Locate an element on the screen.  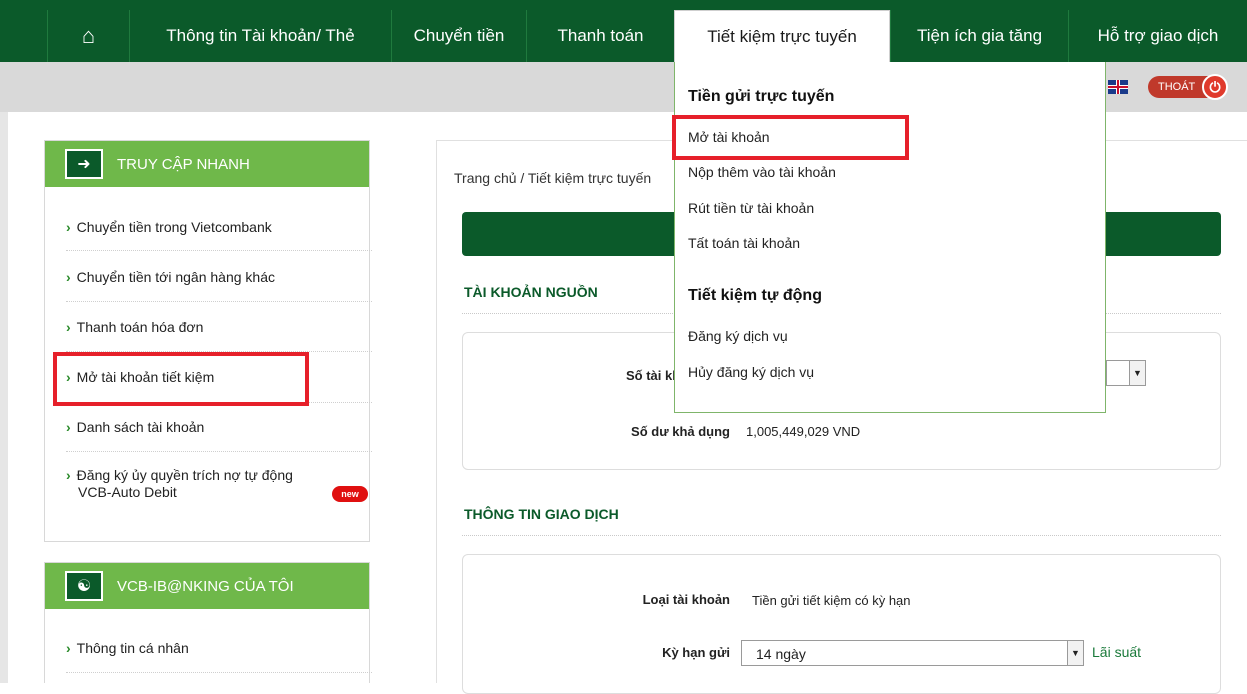
transaction-panel is located at coordinates (841, 624).